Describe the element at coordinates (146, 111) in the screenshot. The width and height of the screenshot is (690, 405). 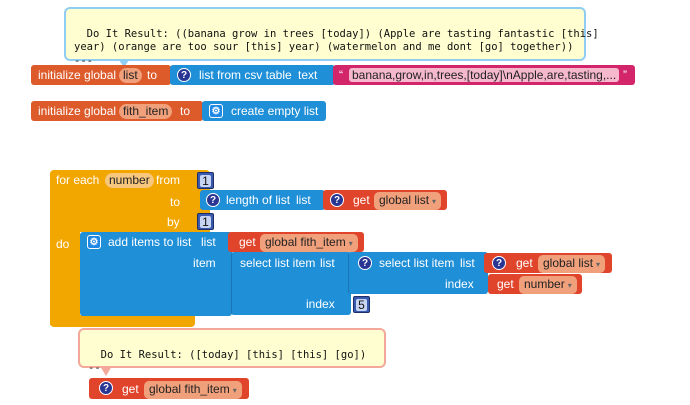
I see `var-name-fith-item: fith_item` at that location.